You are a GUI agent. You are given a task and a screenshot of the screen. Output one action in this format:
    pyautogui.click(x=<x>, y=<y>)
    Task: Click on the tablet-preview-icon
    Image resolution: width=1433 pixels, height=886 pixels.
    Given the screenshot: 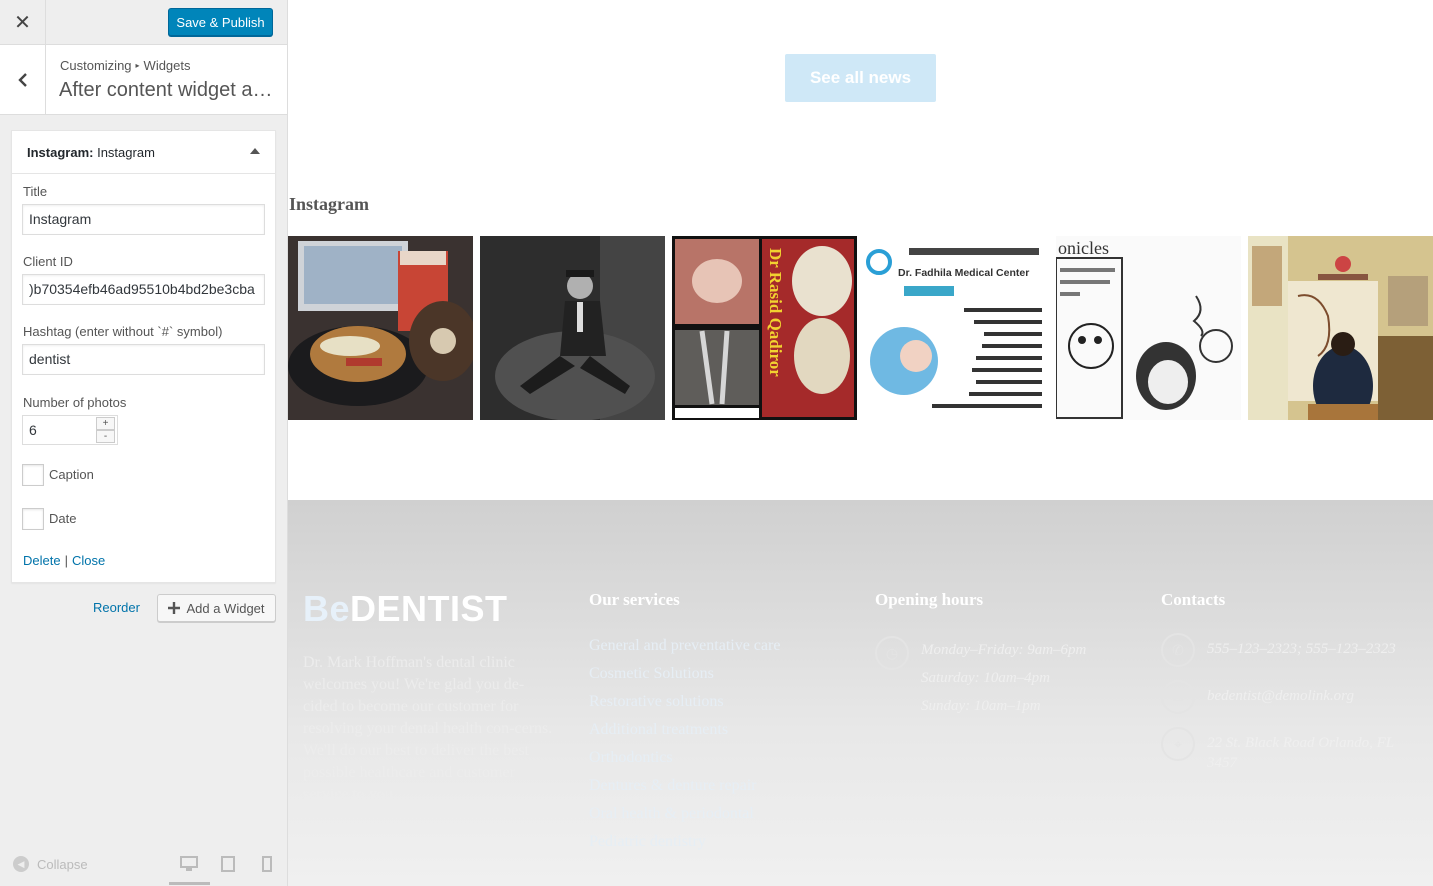 What is the action you would take?
    pyautogui.click(x=228, y=864)
    